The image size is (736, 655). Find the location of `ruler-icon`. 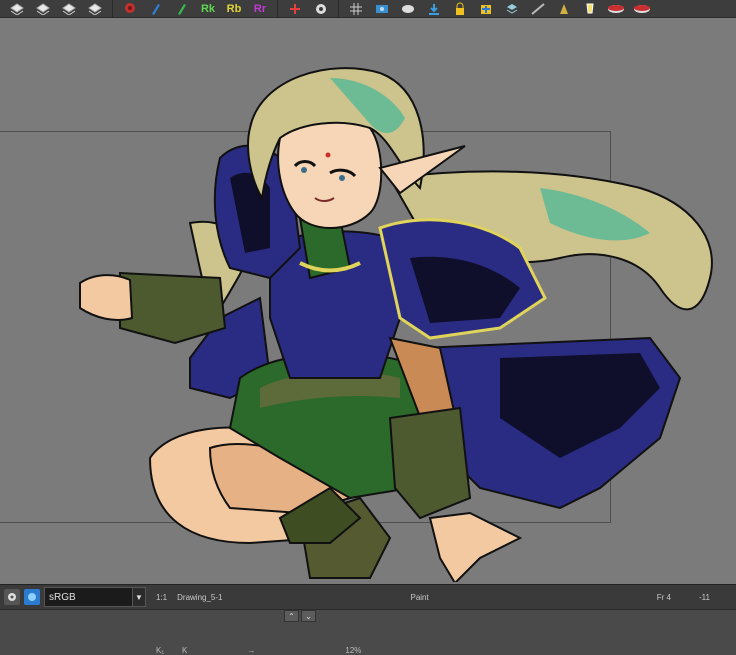

ruler-icon is located at coordinates (538, 8).